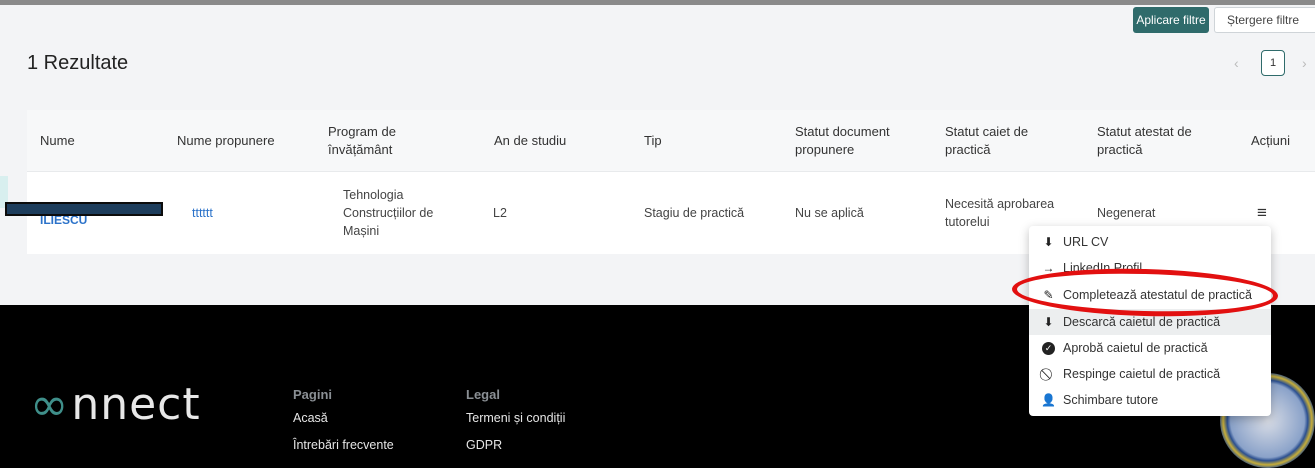 This screenshot has width=1315, height=468. What do you see at coordinates (1304, 63) in the screenshot?
I see `pagination-next-button: ›` at bounding box center [1304, 63].